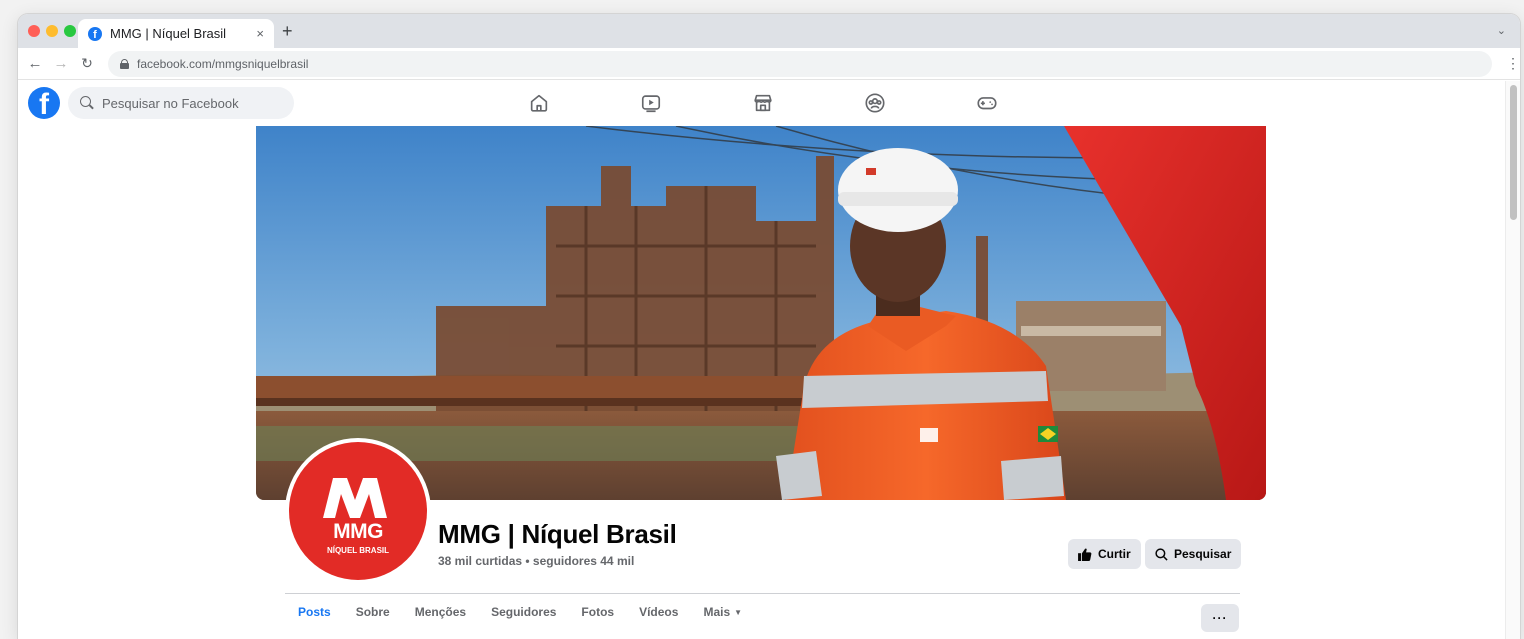 This screenshot has width=1524, height=639. I want to click on tab-photos: Fotos, so click(597, 612).